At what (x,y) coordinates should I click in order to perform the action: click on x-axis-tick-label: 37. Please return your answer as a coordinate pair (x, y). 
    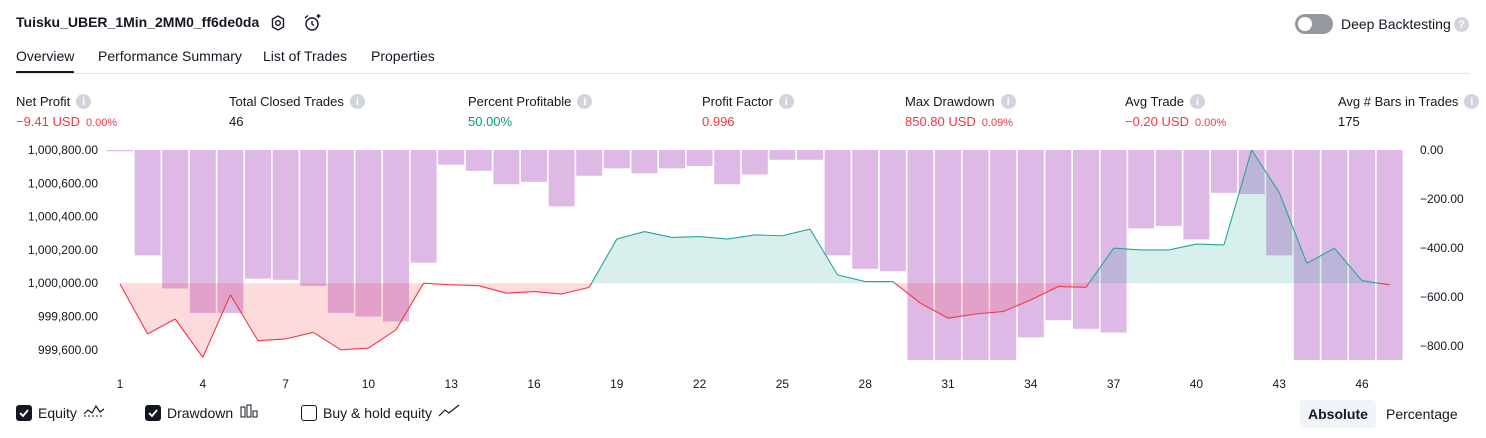
    Looking at the image, I should click on (1114, 384).